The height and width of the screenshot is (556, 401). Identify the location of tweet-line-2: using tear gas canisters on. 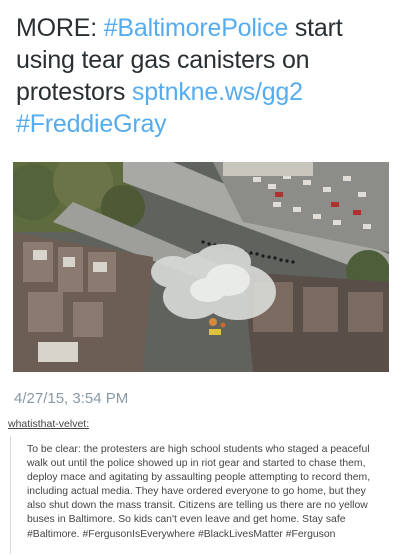
(163, 60).